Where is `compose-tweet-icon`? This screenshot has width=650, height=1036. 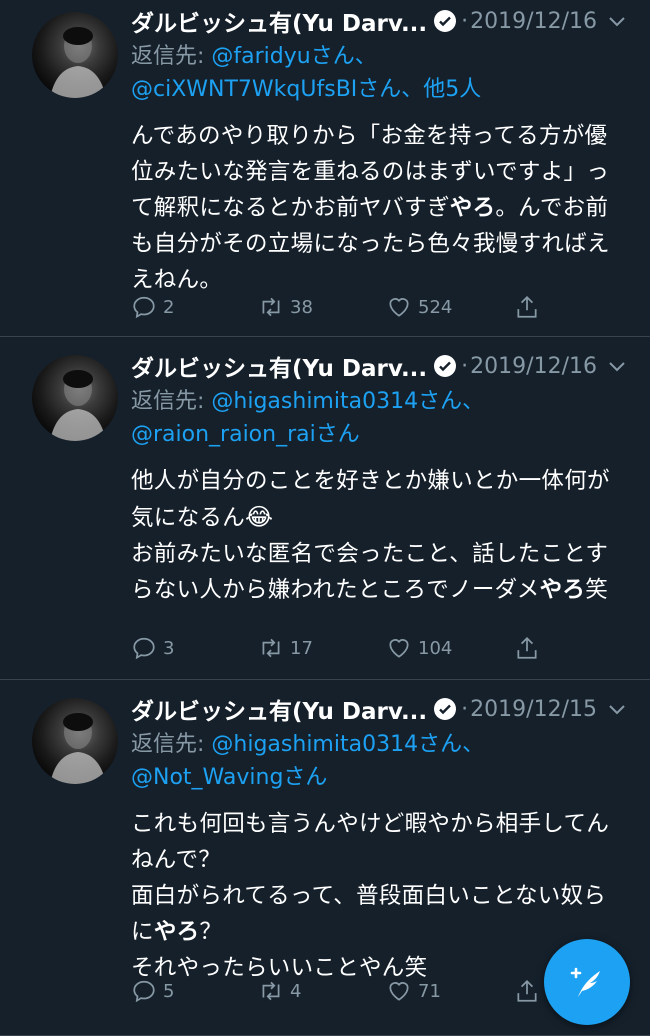 compose-tweet-icon is located at coordinates (585, 982).